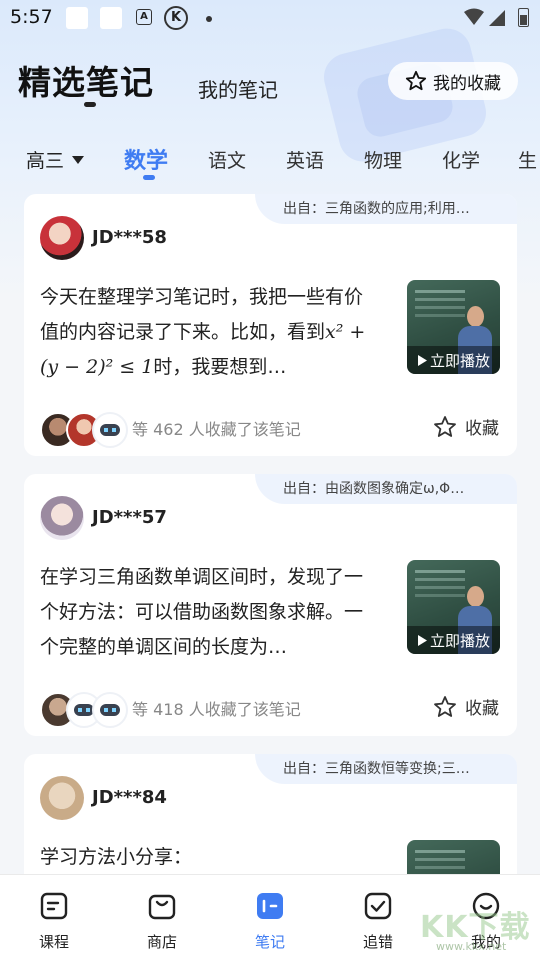 This screenshot has width=540, height=960. What do you see at coordinates (453, 857) in the screenshot?
I see `video-thumbnail` at bounding box center [453, 857].